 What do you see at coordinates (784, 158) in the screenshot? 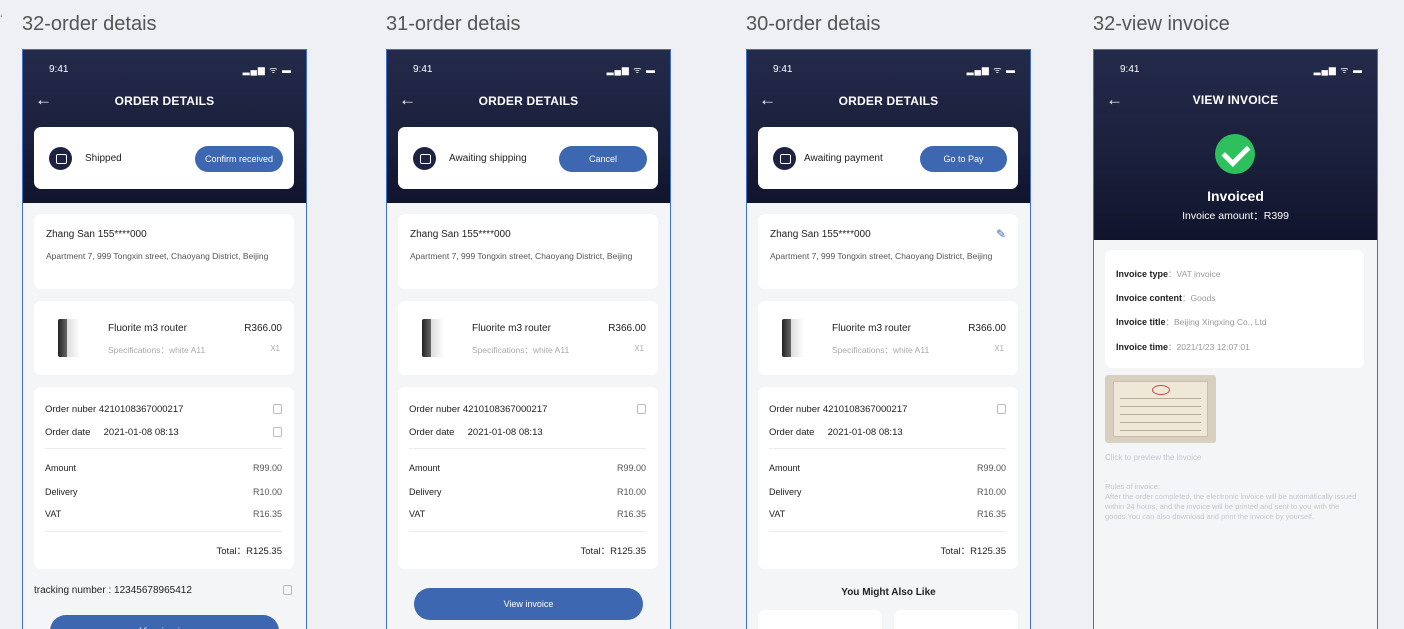
I see `wallet-icon` at bounding box center [784, 158].